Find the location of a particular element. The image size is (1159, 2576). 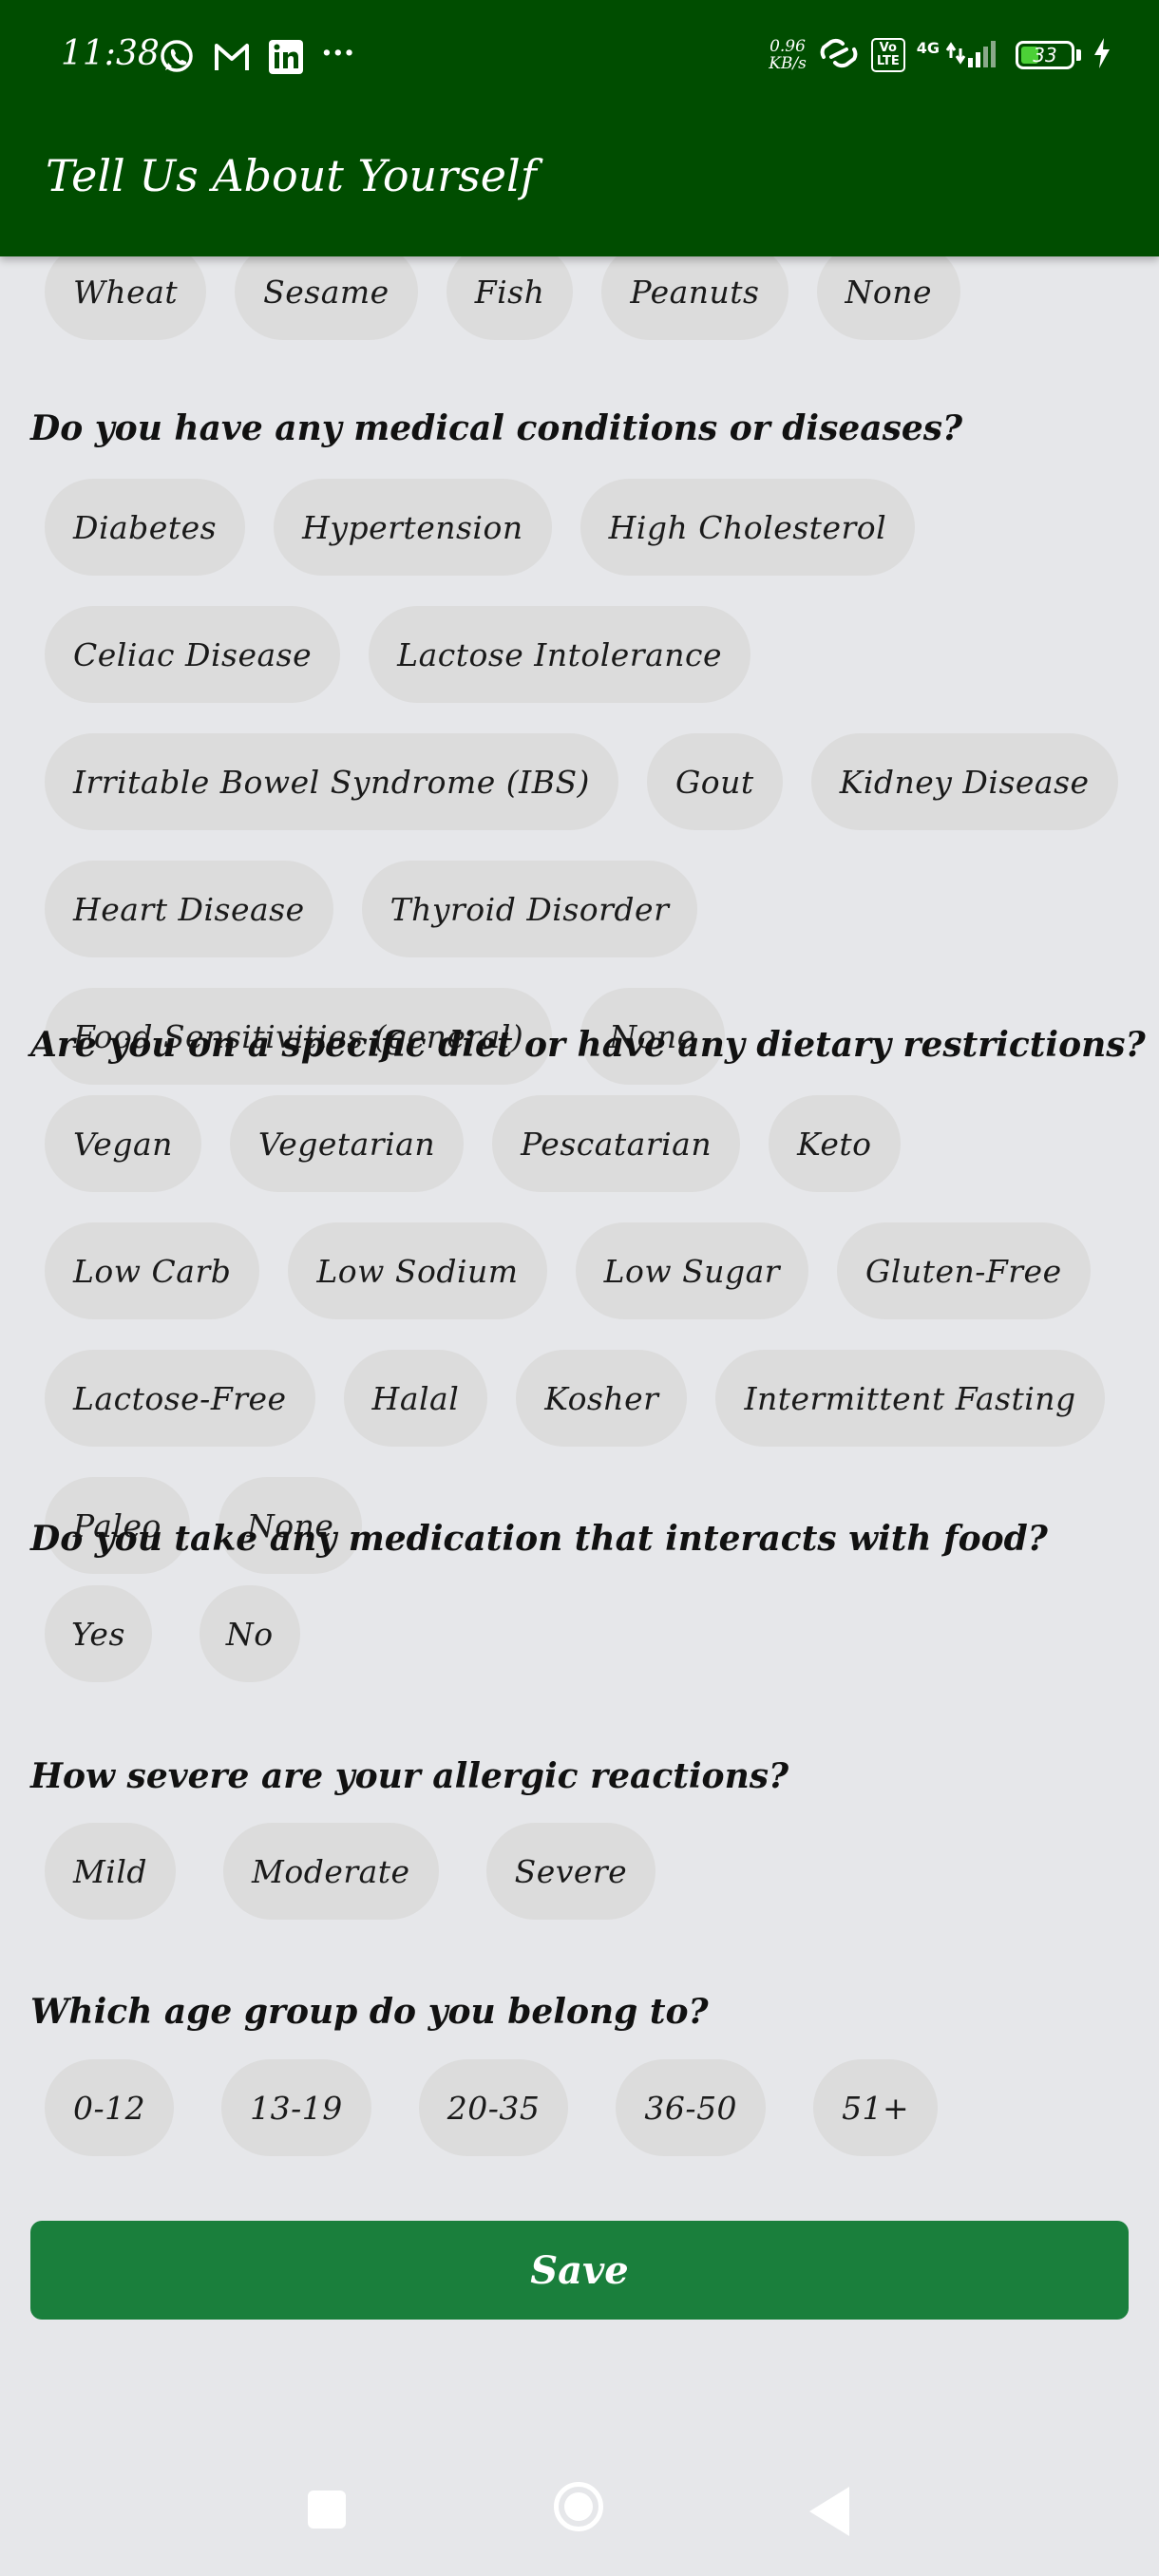

severity-chip-severe: Severe is located at coordinates (570, 1871).